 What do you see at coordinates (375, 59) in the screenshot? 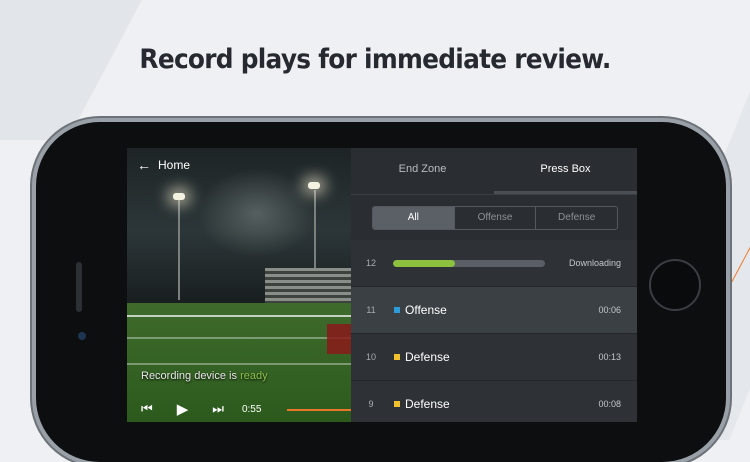
I see `headline: Record plays for immediate review.` at bounding box center [375, 59].